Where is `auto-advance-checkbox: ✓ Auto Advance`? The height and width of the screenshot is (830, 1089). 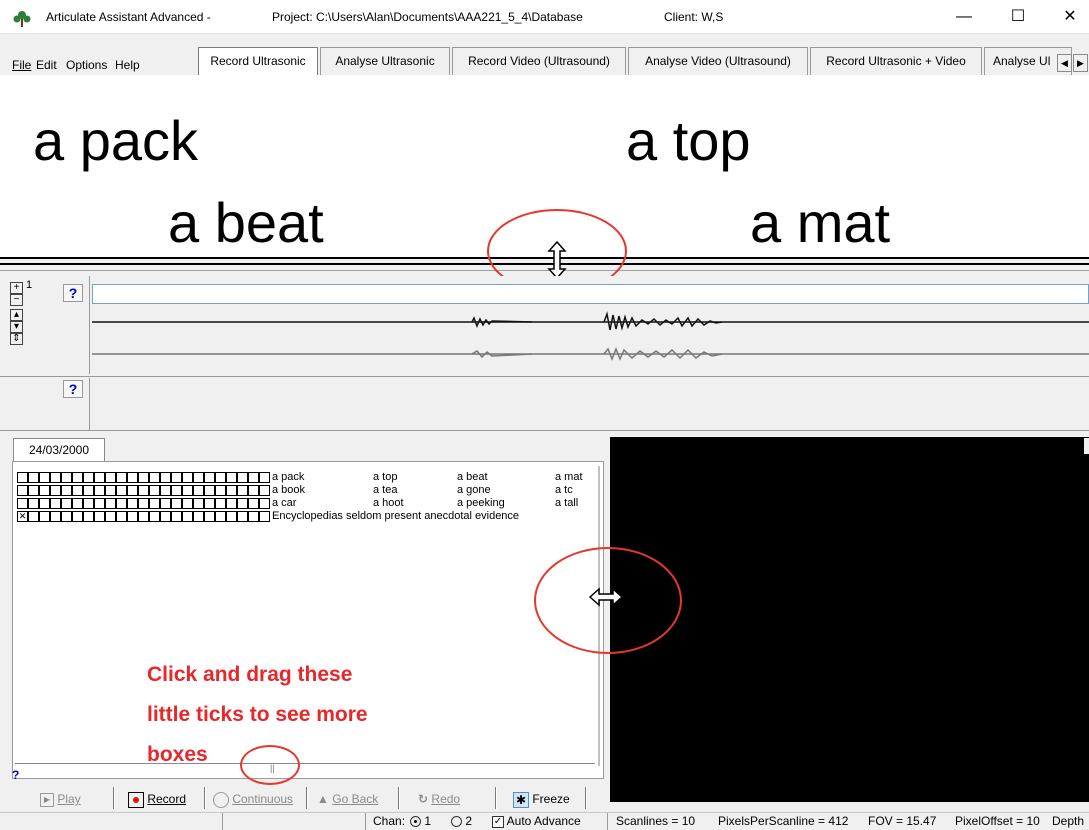 auto-advance-checkbox: ✓ Auto Advance is located at coordinates (536, 821).